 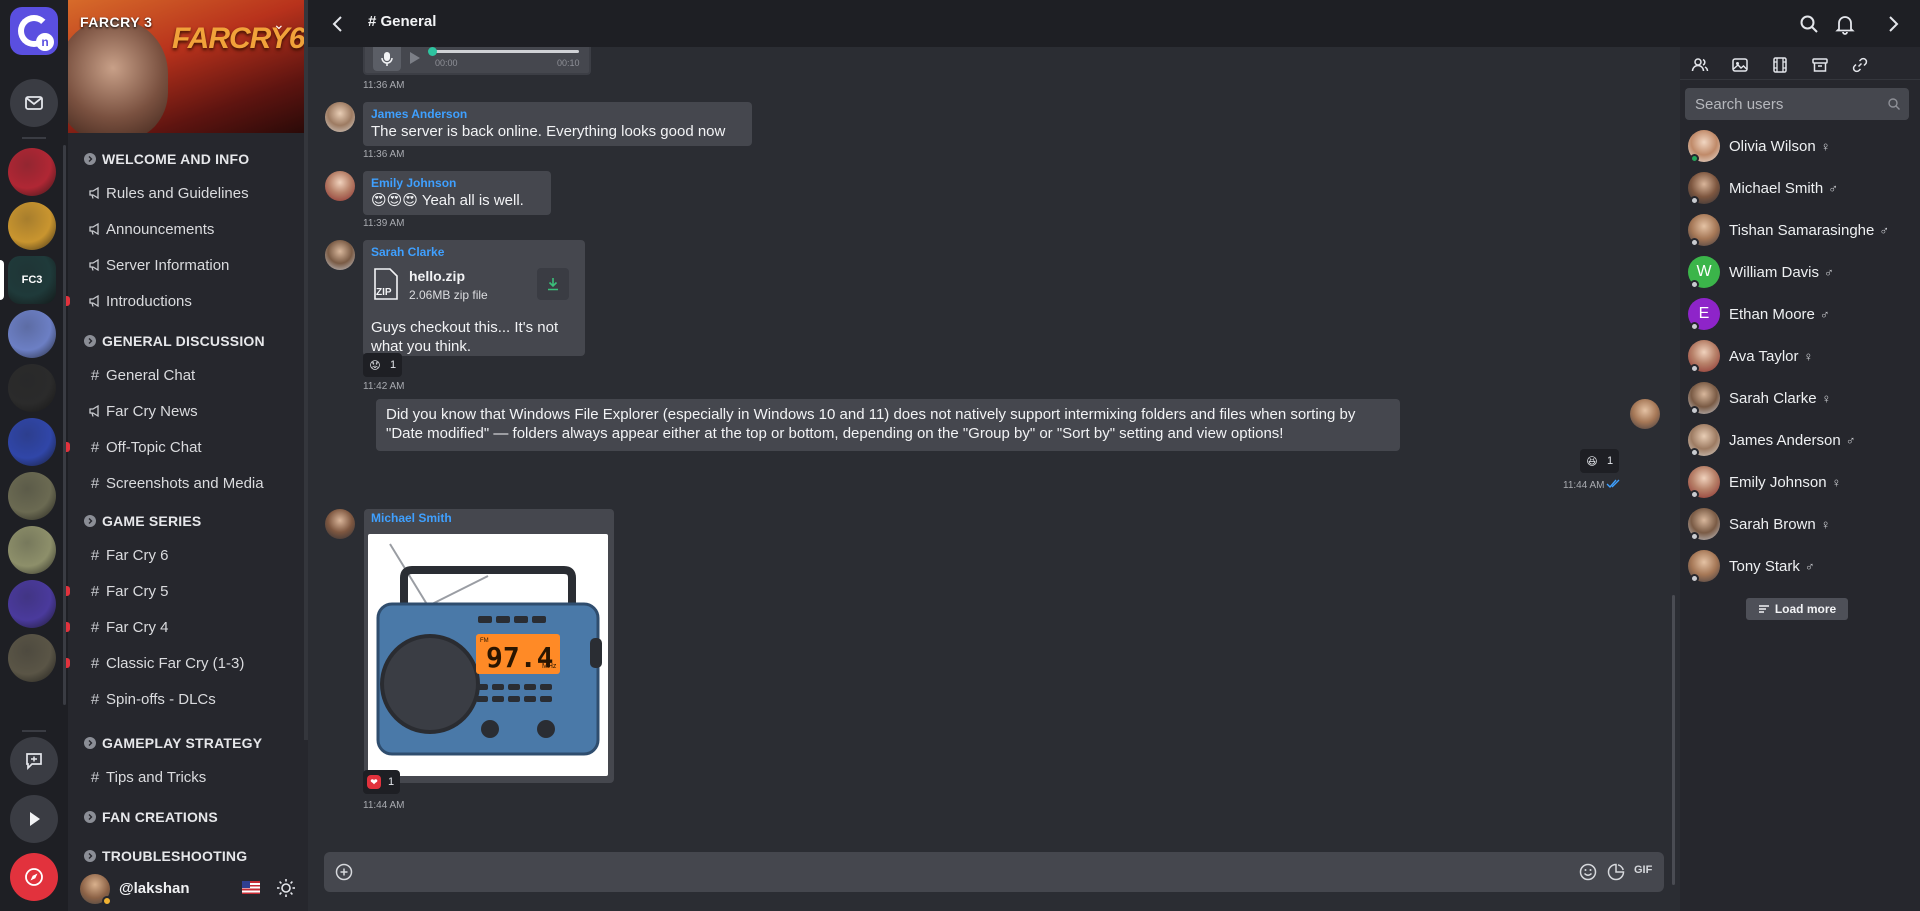 I want to click on member-item: Sarah Clarke ♀, so click(x=1800, y=398).